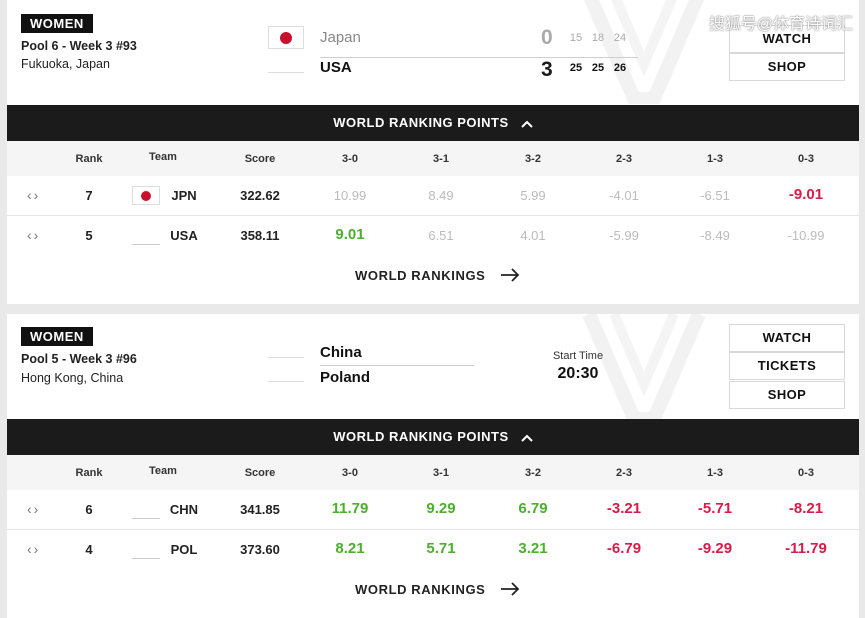 This screenshot has width=865, height=618. Describe the element at coordinates (286, 37) in the screenshot. I see `japan-flag-icon` at that location.